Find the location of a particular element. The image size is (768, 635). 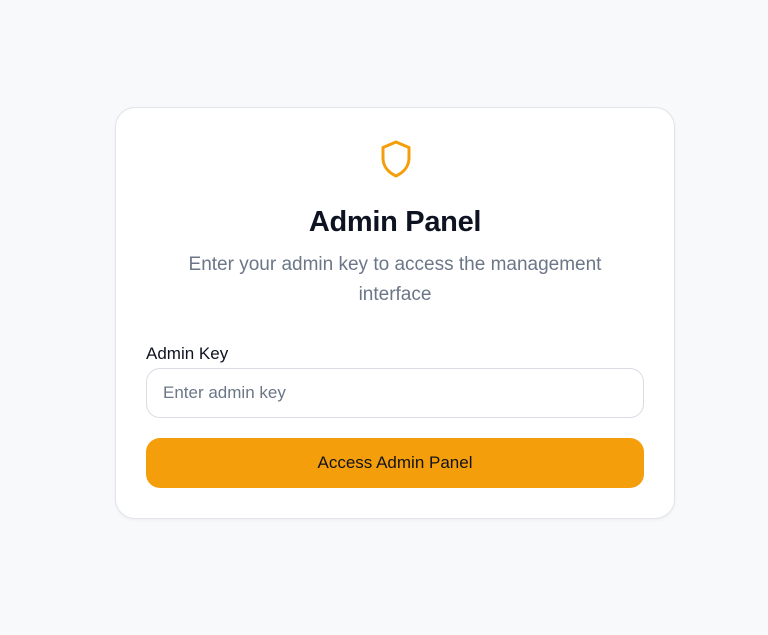

admin-key-input is located at coordinates (395, 393).